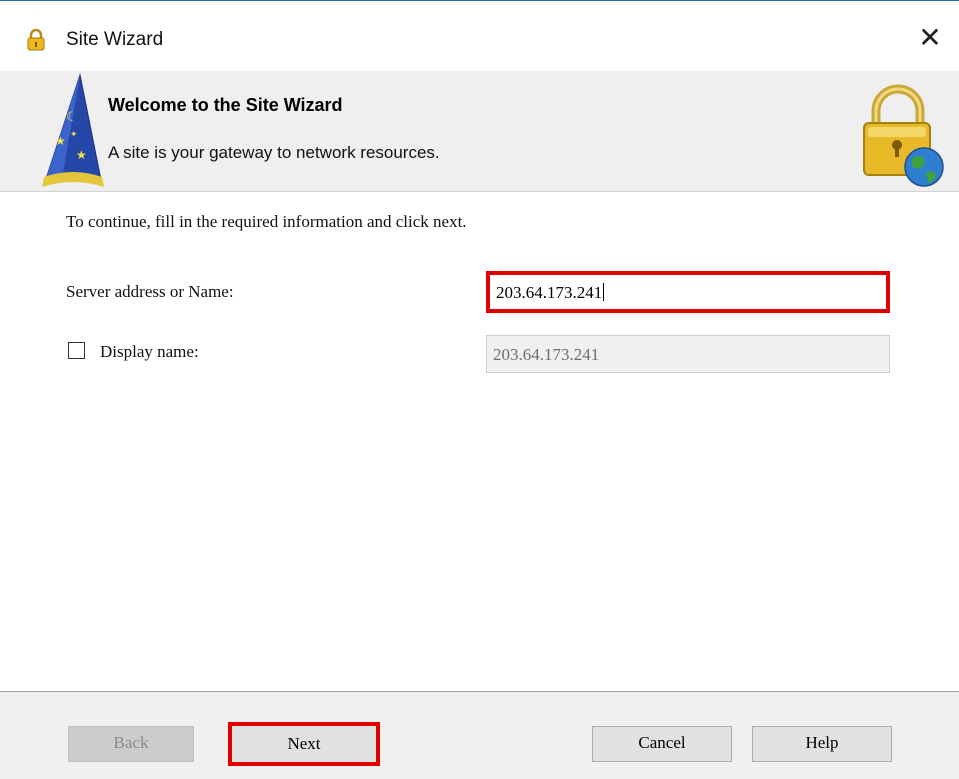  Describe the element at coordinates (662, 744) in the screenshot. I see `cancel-button: Cancel` at that location.